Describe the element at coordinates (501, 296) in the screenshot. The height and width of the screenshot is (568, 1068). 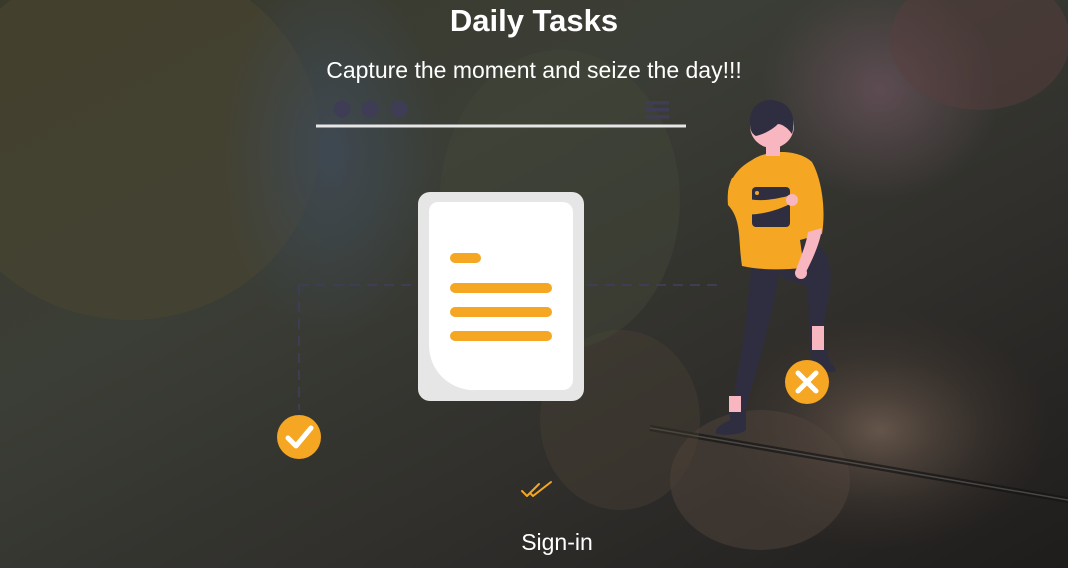
I see `document-graphic` at that location.